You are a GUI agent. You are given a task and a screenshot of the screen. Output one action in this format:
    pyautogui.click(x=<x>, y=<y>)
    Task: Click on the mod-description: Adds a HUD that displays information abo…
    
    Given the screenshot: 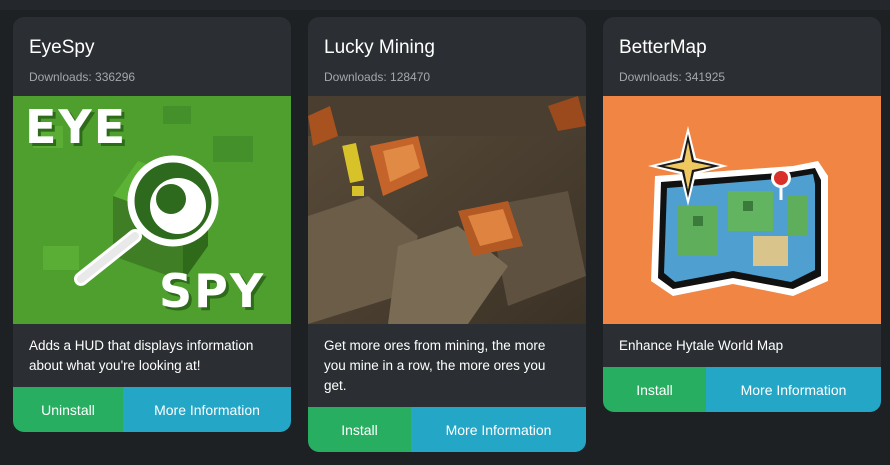 What is the action you would take?
    pyautogui.click(x=141, y=355)
    